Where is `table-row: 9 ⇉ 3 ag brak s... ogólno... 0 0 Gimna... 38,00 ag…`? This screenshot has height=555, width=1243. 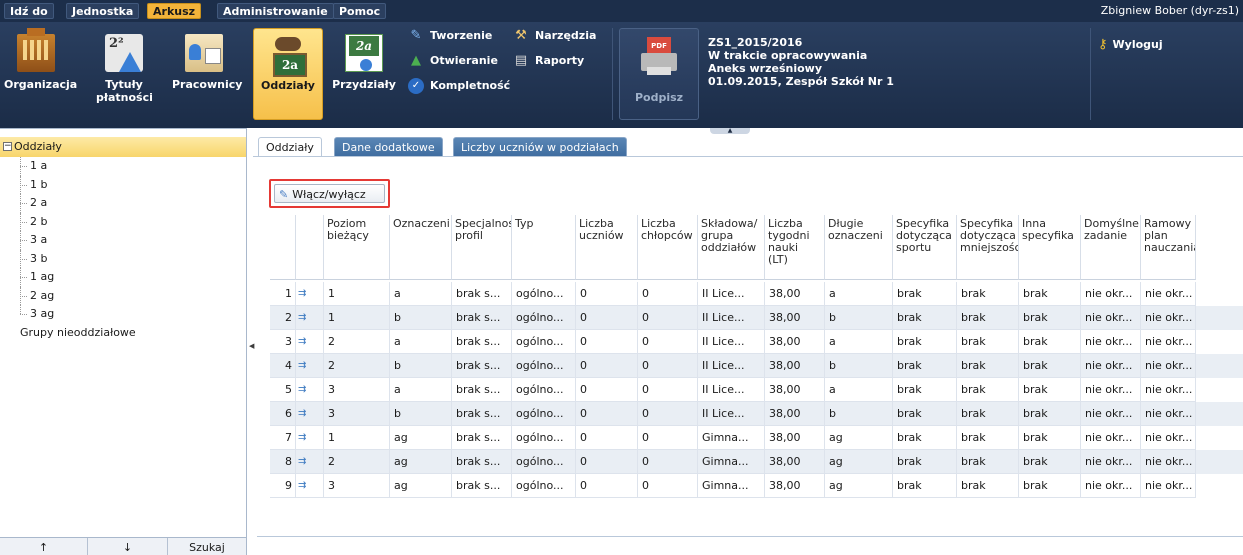
table-row: 9 ⇉ 3 ag brak s... ogólno... 0 0 Gimna... 38,00 ag… is located at coordinates (756, 486).